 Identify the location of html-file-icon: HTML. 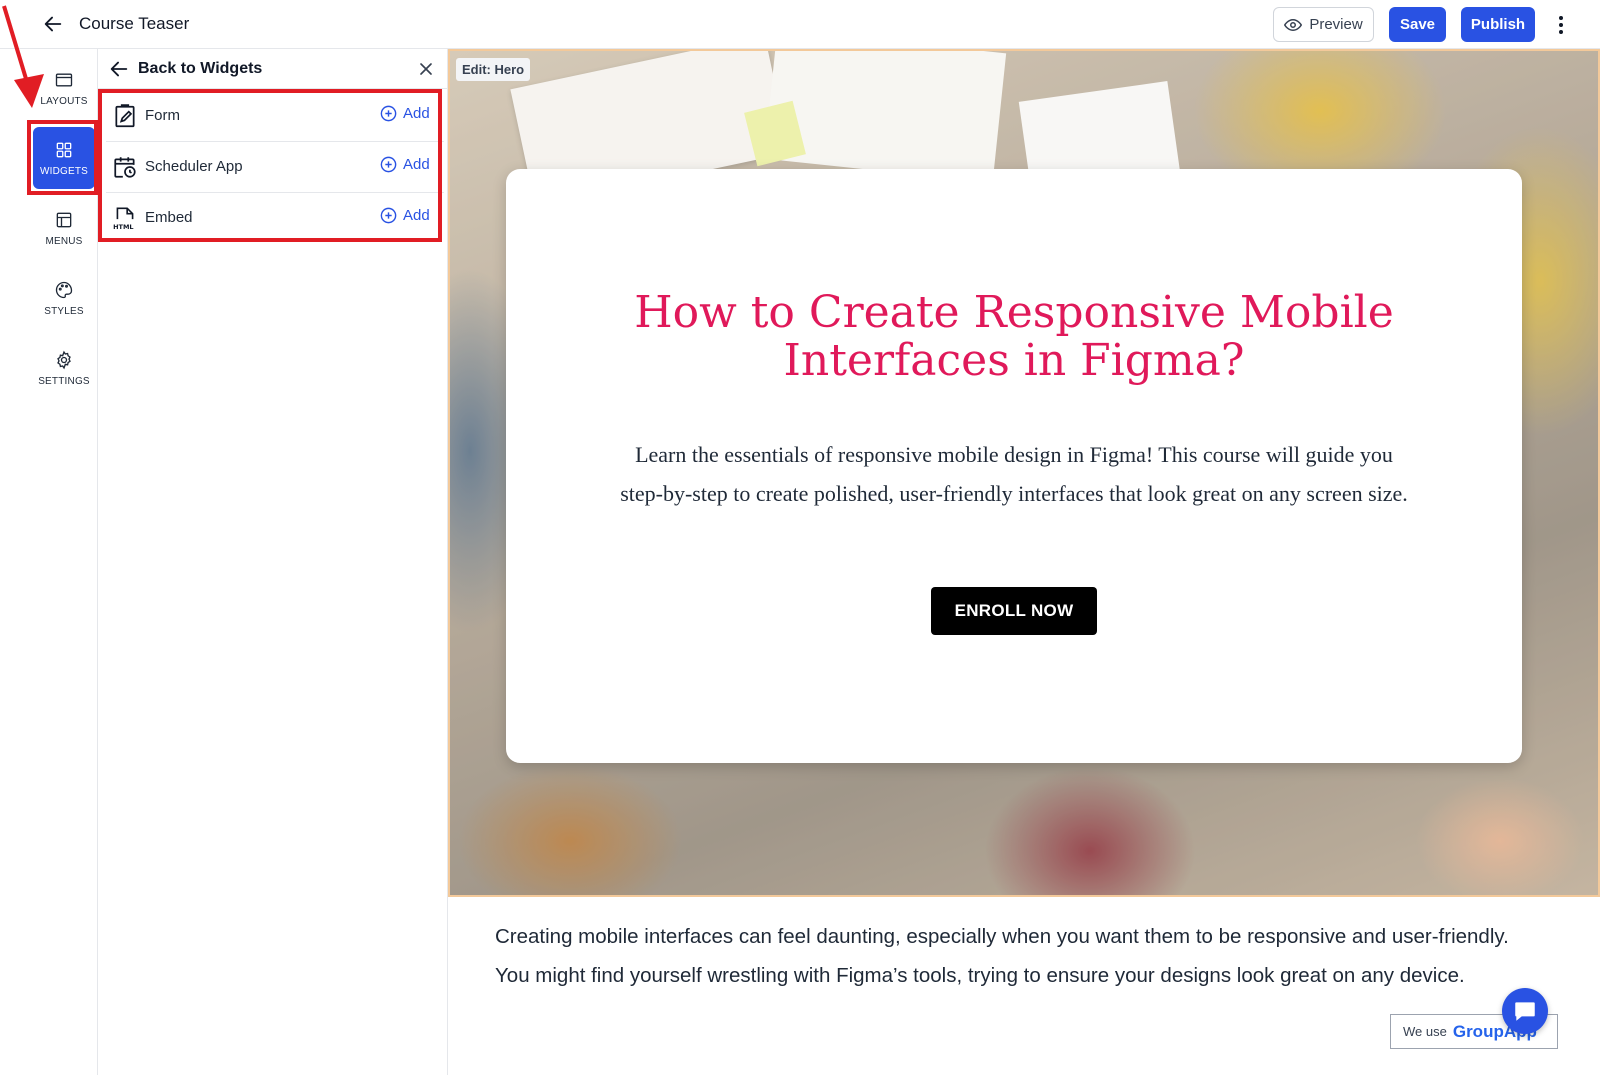
(123, 219).